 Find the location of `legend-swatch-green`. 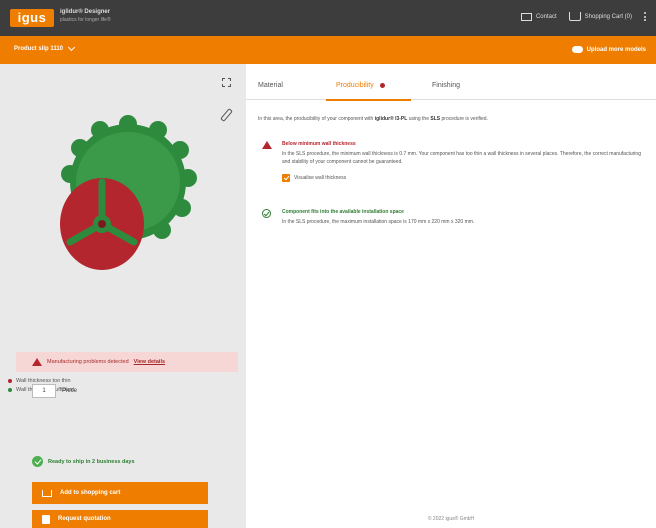

legend-swatch-green is located at coordinates (10, 390).